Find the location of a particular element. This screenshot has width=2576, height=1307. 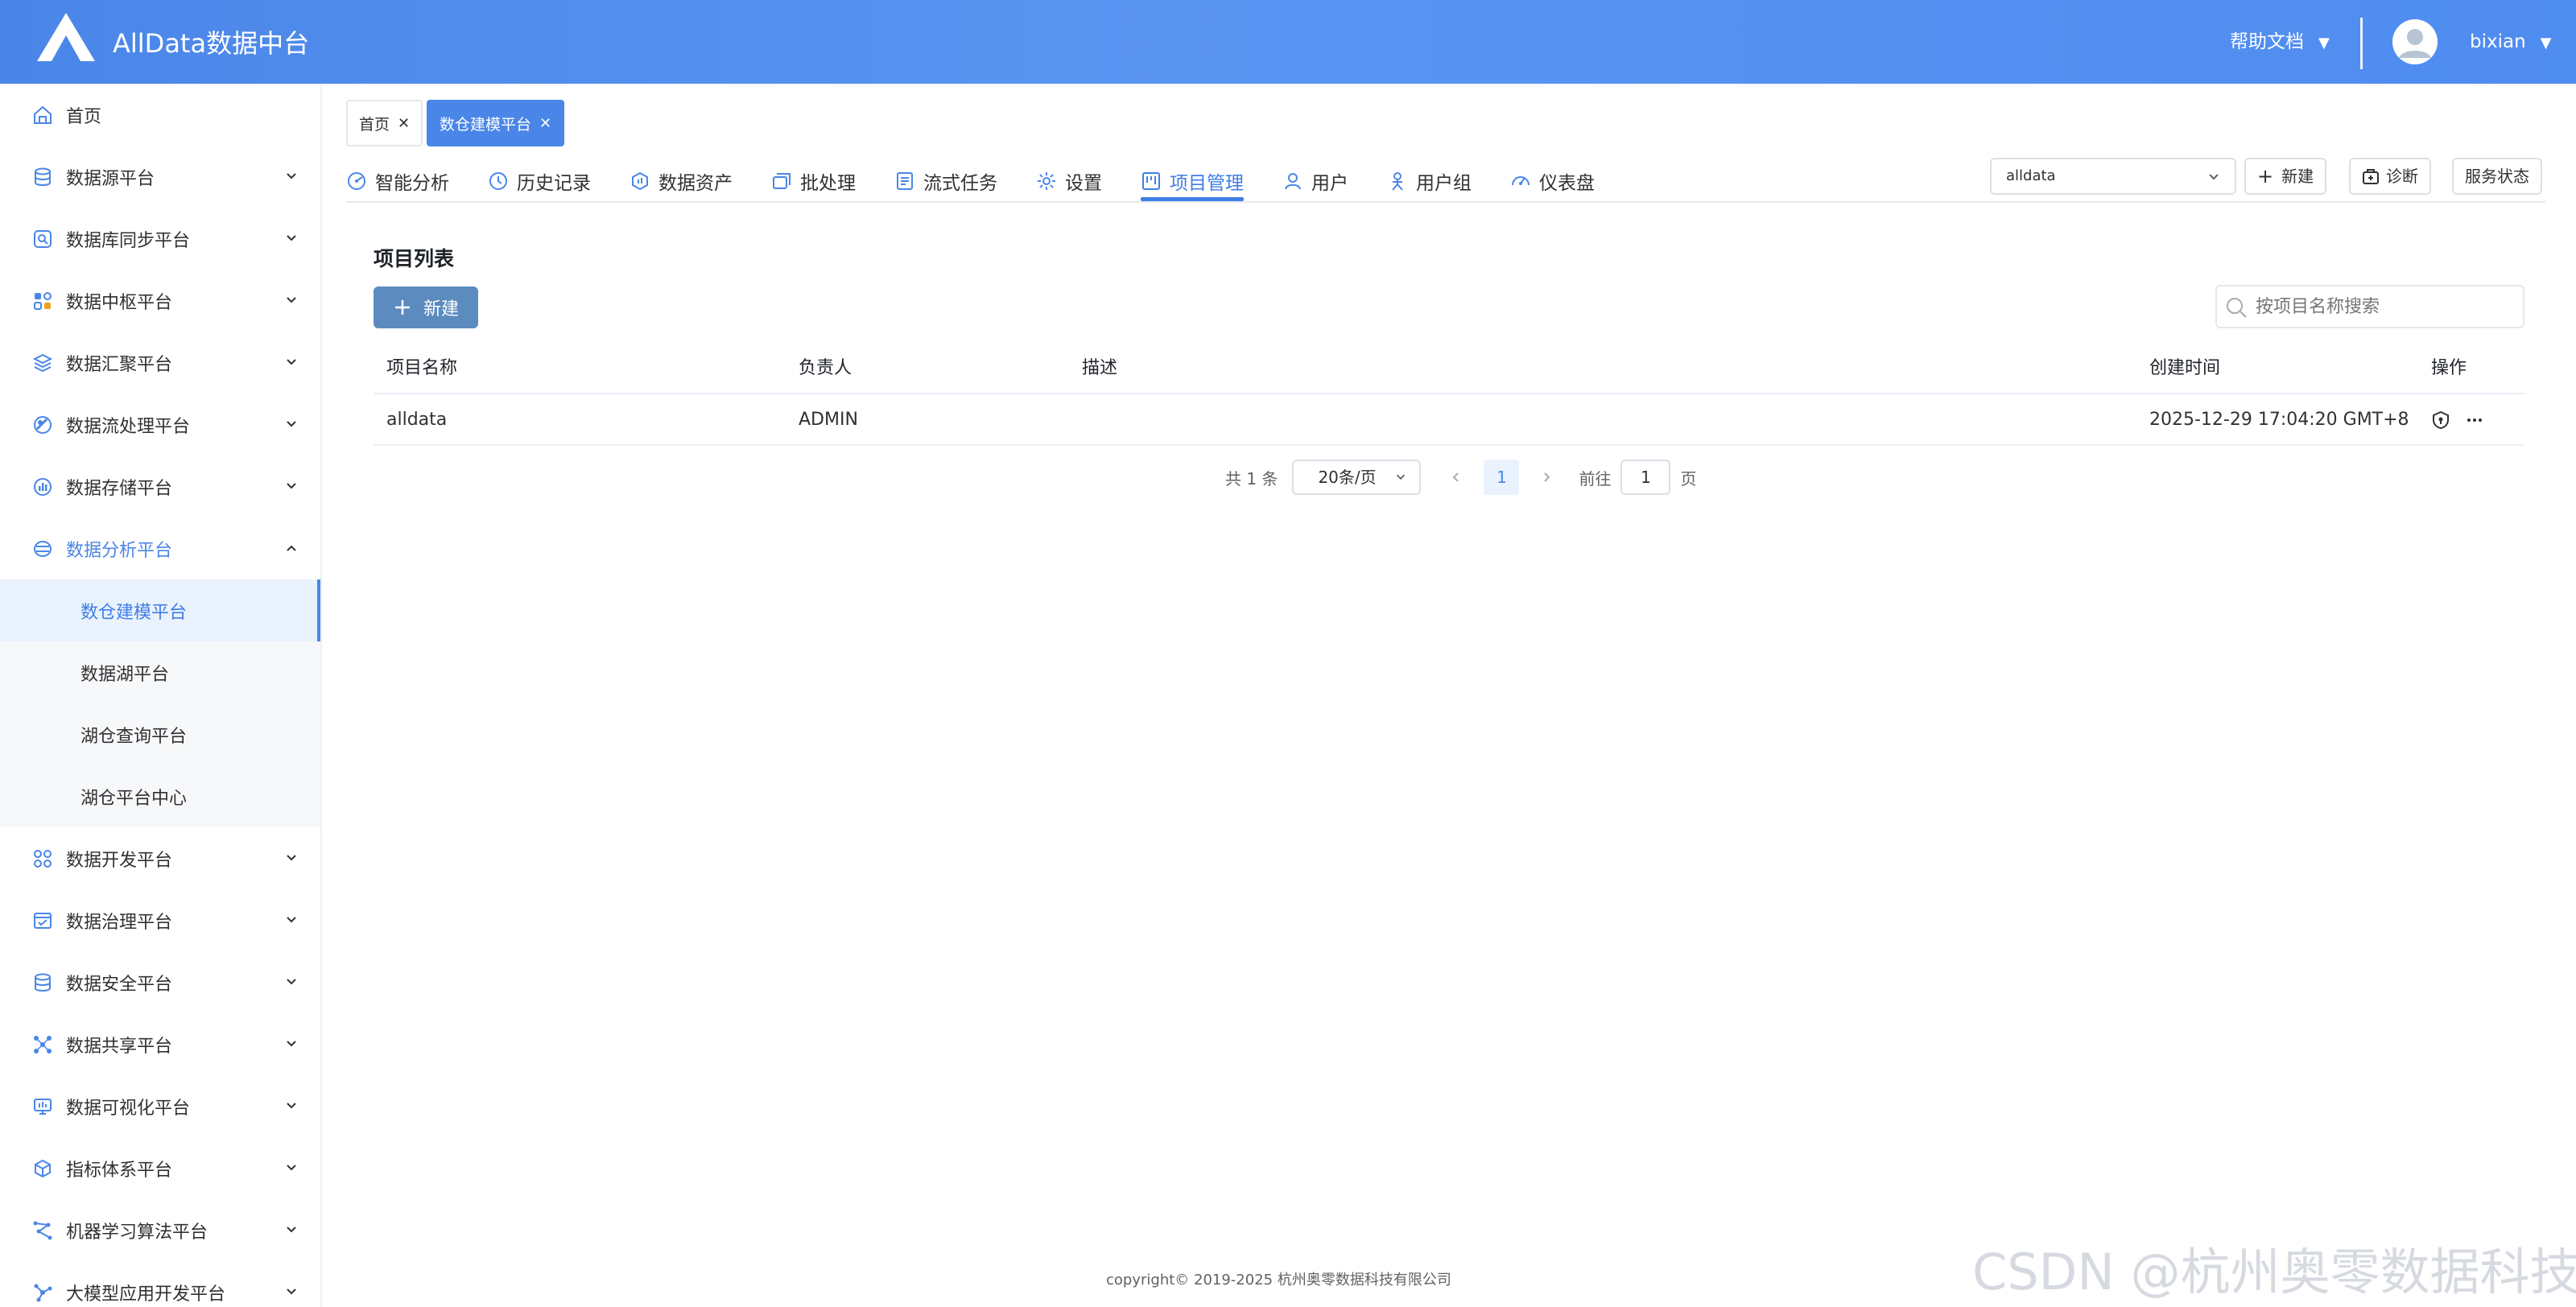

sidebar-item-data-analysis: 数据分析平台 is located at coordinates (160, 548).